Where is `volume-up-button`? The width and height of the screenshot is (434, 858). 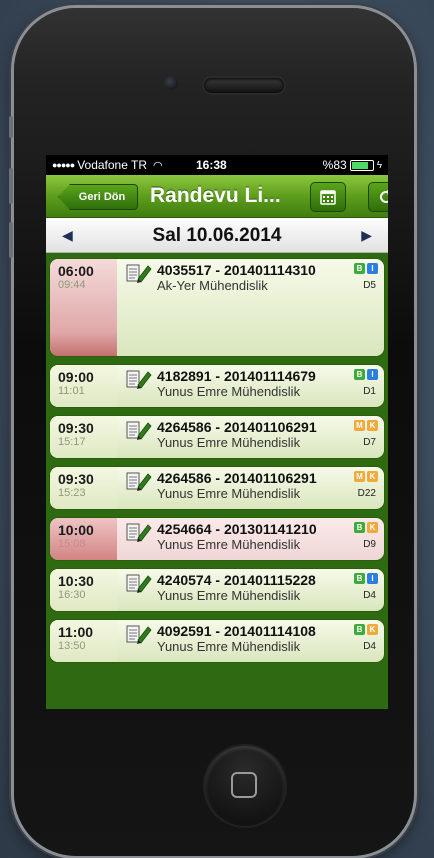 volume-up-button is located at coordinates (11, 186).